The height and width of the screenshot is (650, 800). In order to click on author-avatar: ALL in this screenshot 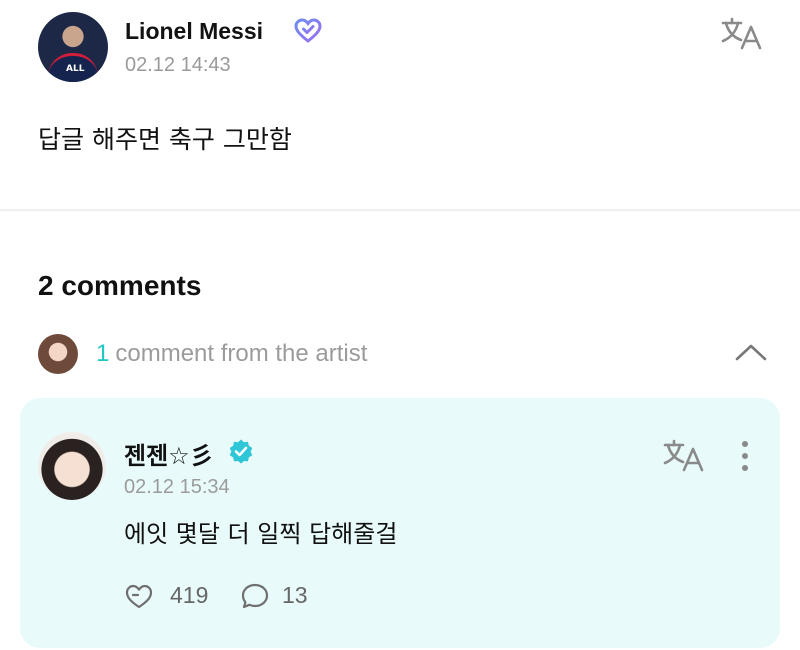, I will do `click(73, 47)`.